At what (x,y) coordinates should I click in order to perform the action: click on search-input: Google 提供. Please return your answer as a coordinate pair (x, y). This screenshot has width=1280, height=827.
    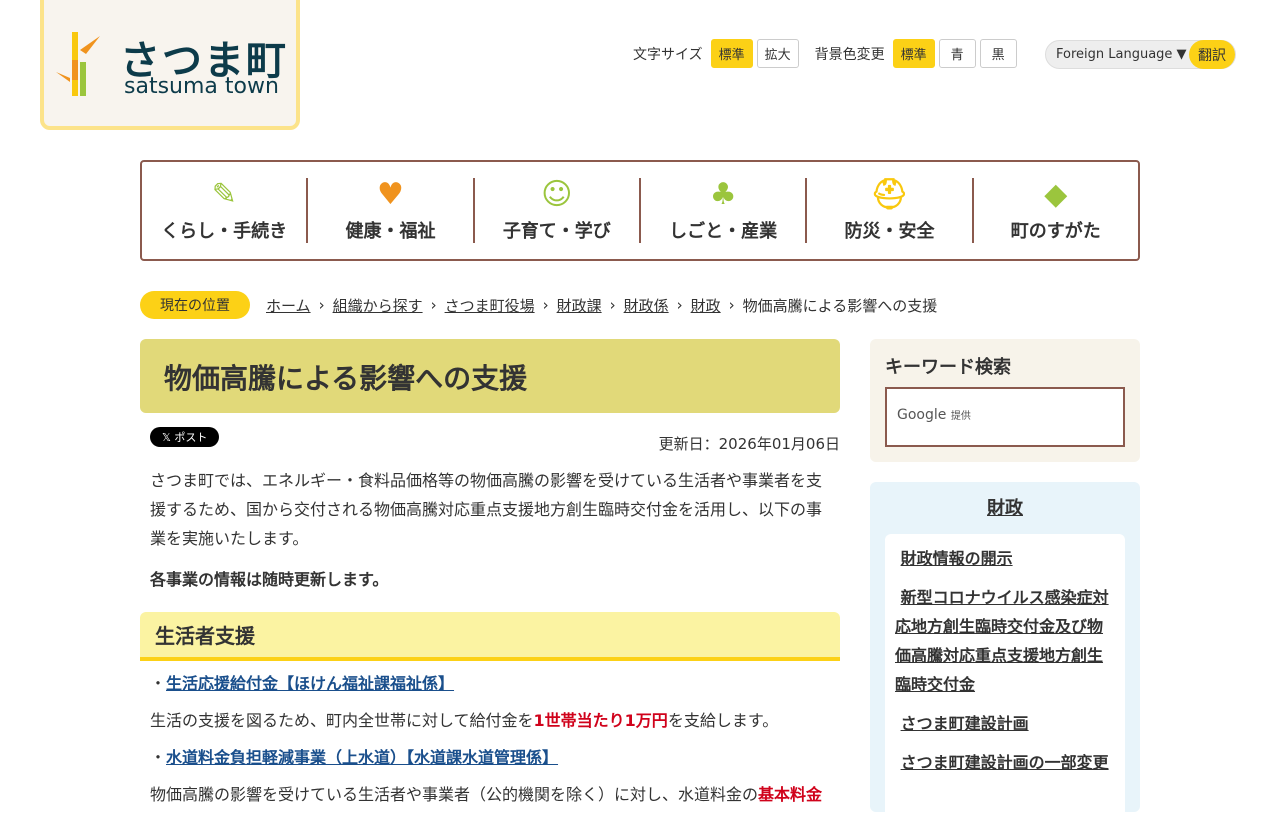
    Looking at the image, I should click on (1005, 417).